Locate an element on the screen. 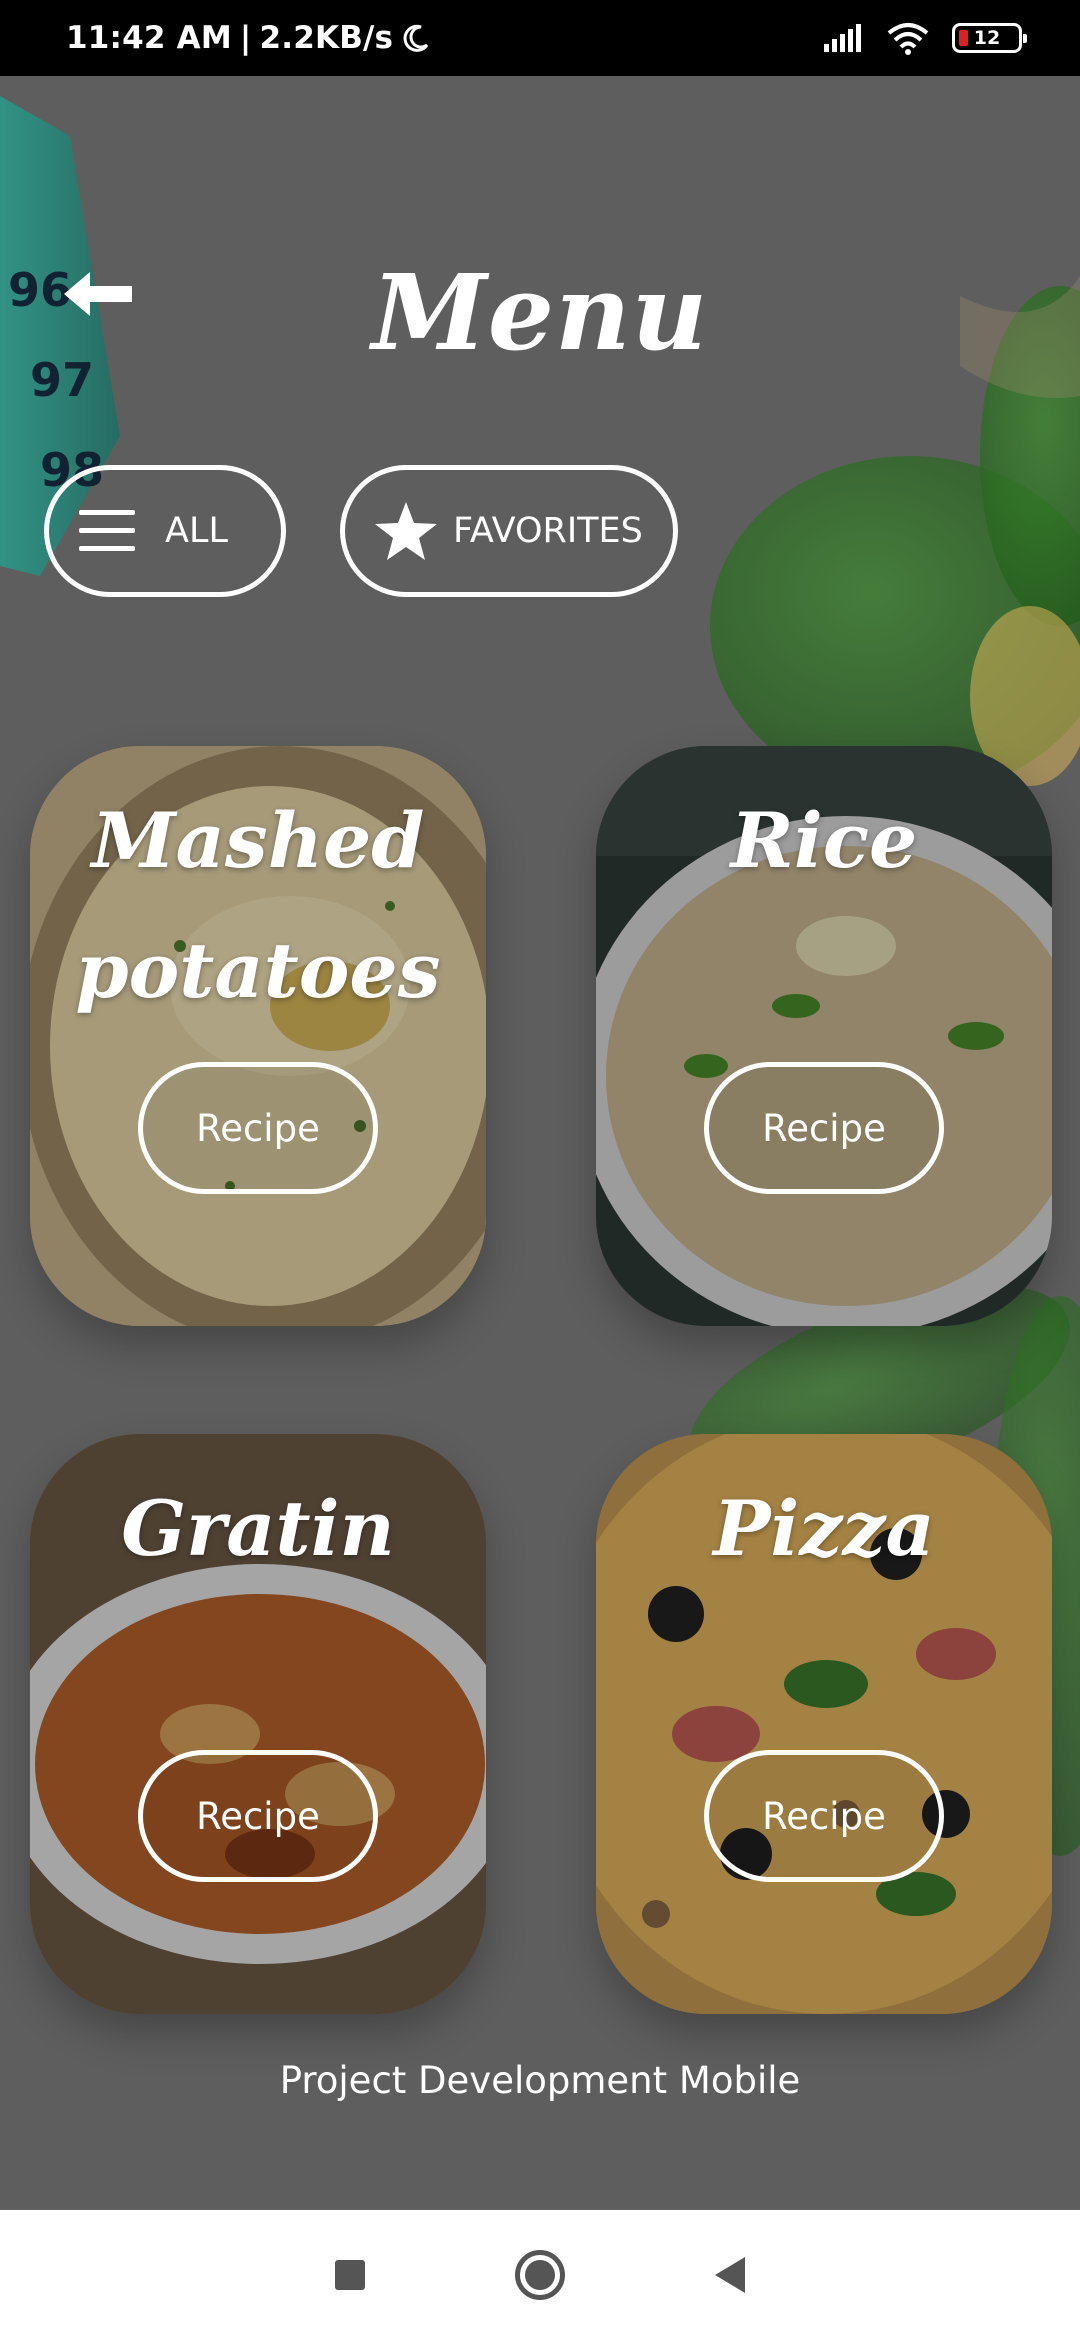  dish-title-line1: Mashed is located at coordinates (258, 840).